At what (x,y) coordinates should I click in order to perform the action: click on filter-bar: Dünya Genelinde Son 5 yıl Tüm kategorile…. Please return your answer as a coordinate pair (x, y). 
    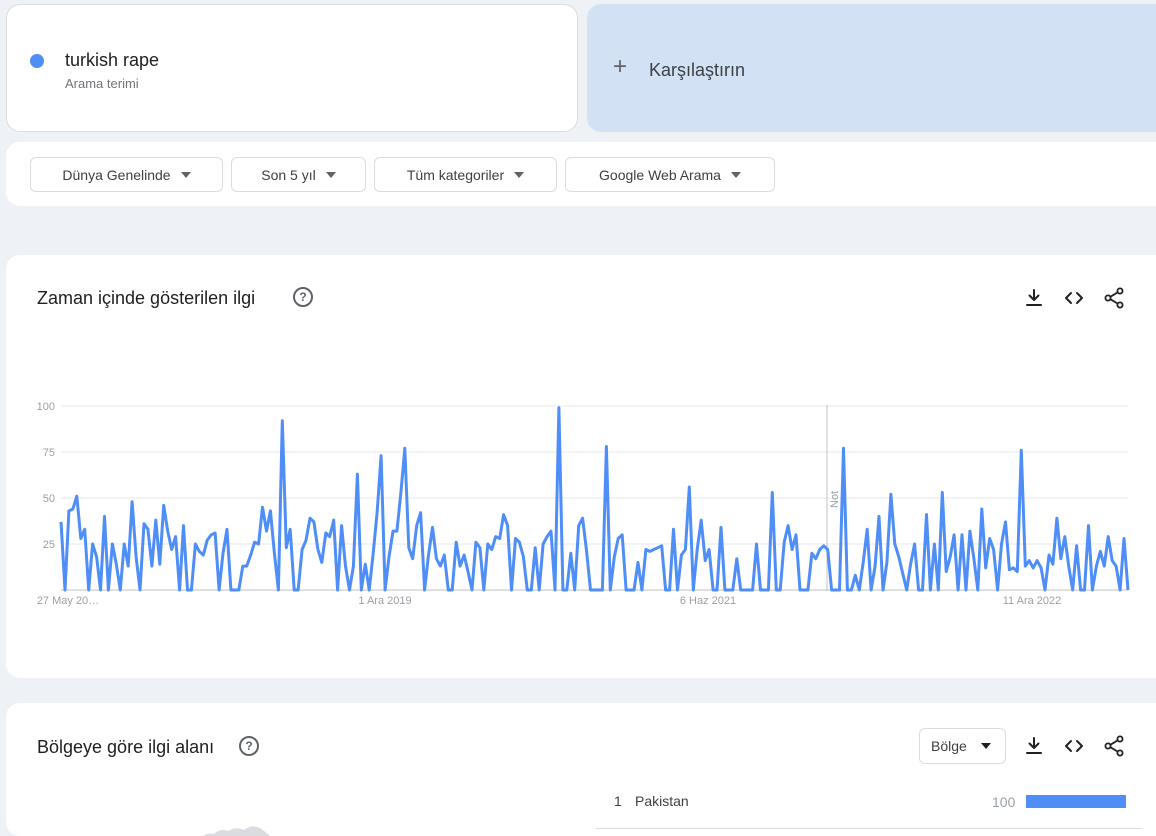
    Looking at the image, I should click on (581, 174).